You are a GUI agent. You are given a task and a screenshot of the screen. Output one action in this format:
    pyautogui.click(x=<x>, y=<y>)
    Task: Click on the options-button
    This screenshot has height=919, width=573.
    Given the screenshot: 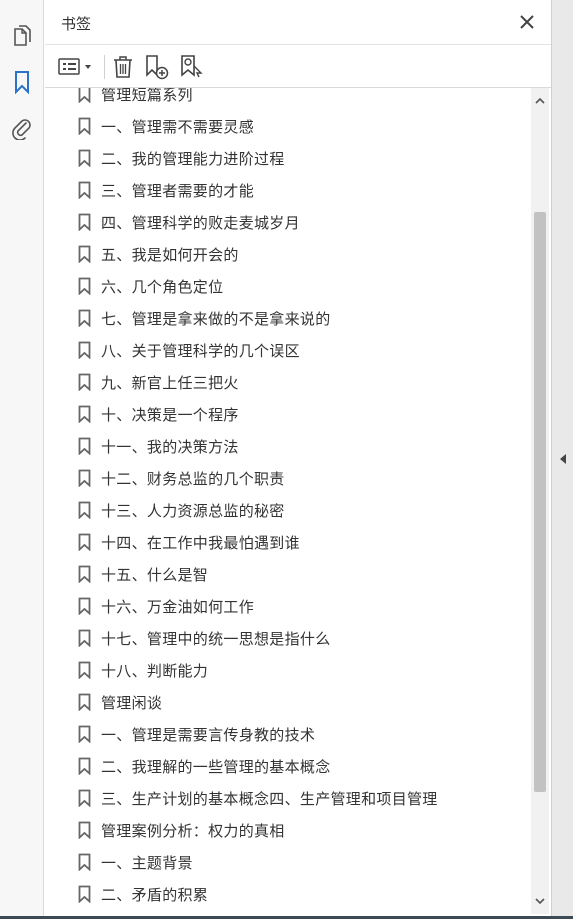 What is the action you would take?
    pyautogui.click(x=77, y=67)
    